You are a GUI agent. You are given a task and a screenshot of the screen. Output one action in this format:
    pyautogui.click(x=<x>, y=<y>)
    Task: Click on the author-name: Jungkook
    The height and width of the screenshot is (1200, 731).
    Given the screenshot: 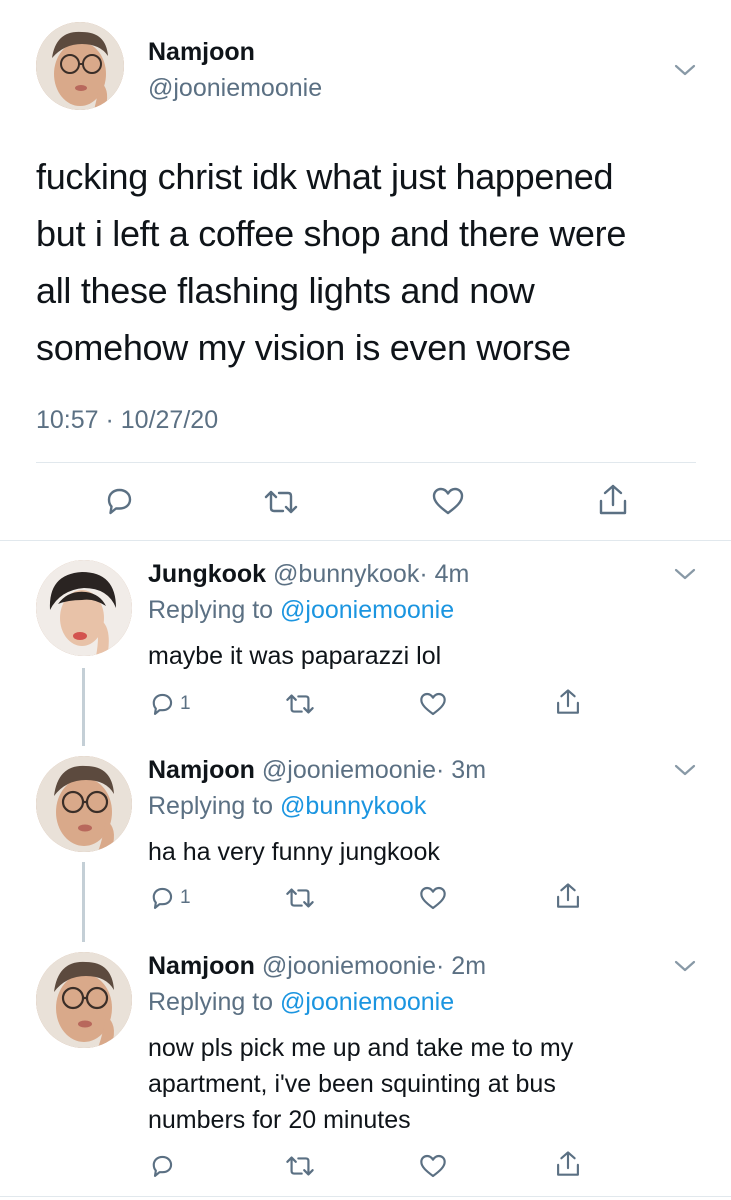 What is the action you would take?
    pyautogui.click(x=207, y=574)
    